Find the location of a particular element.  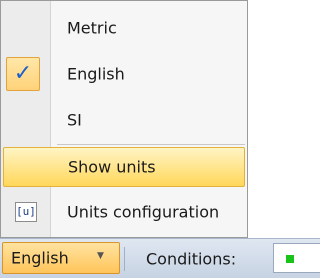

checkmark-icon: ✓ is located at coordinates (23, 73).